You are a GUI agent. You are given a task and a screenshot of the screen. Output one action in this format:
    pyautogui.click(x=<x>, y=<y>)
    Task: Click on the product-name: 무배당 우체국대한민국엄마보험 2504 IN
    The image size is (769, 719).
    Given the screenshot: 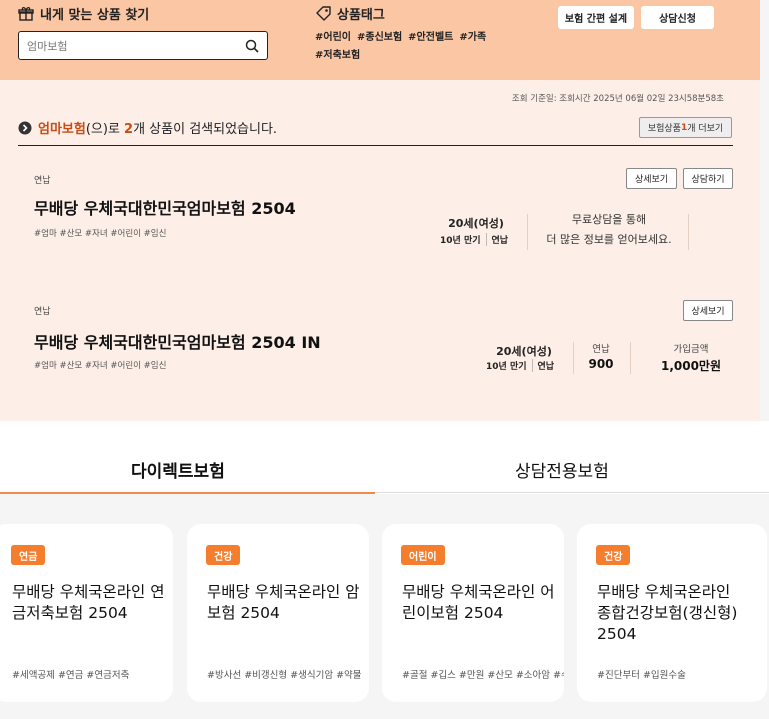 What is the action you would take?
    pyautogui.click(x=177, y=341)
    